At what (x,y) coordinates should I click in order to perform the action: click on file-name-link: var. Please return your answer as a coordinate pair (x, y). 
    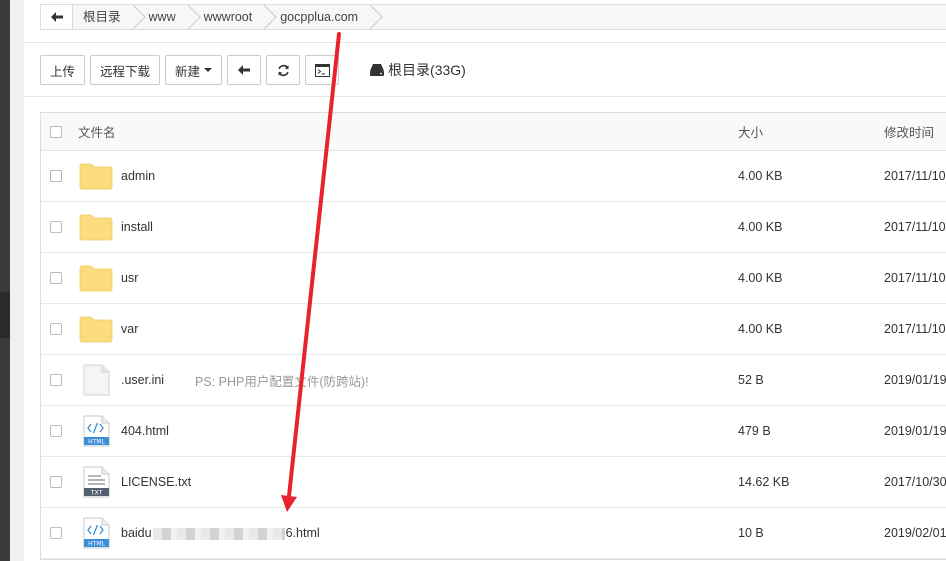
    Looking at the image, I should click on (129, 329).